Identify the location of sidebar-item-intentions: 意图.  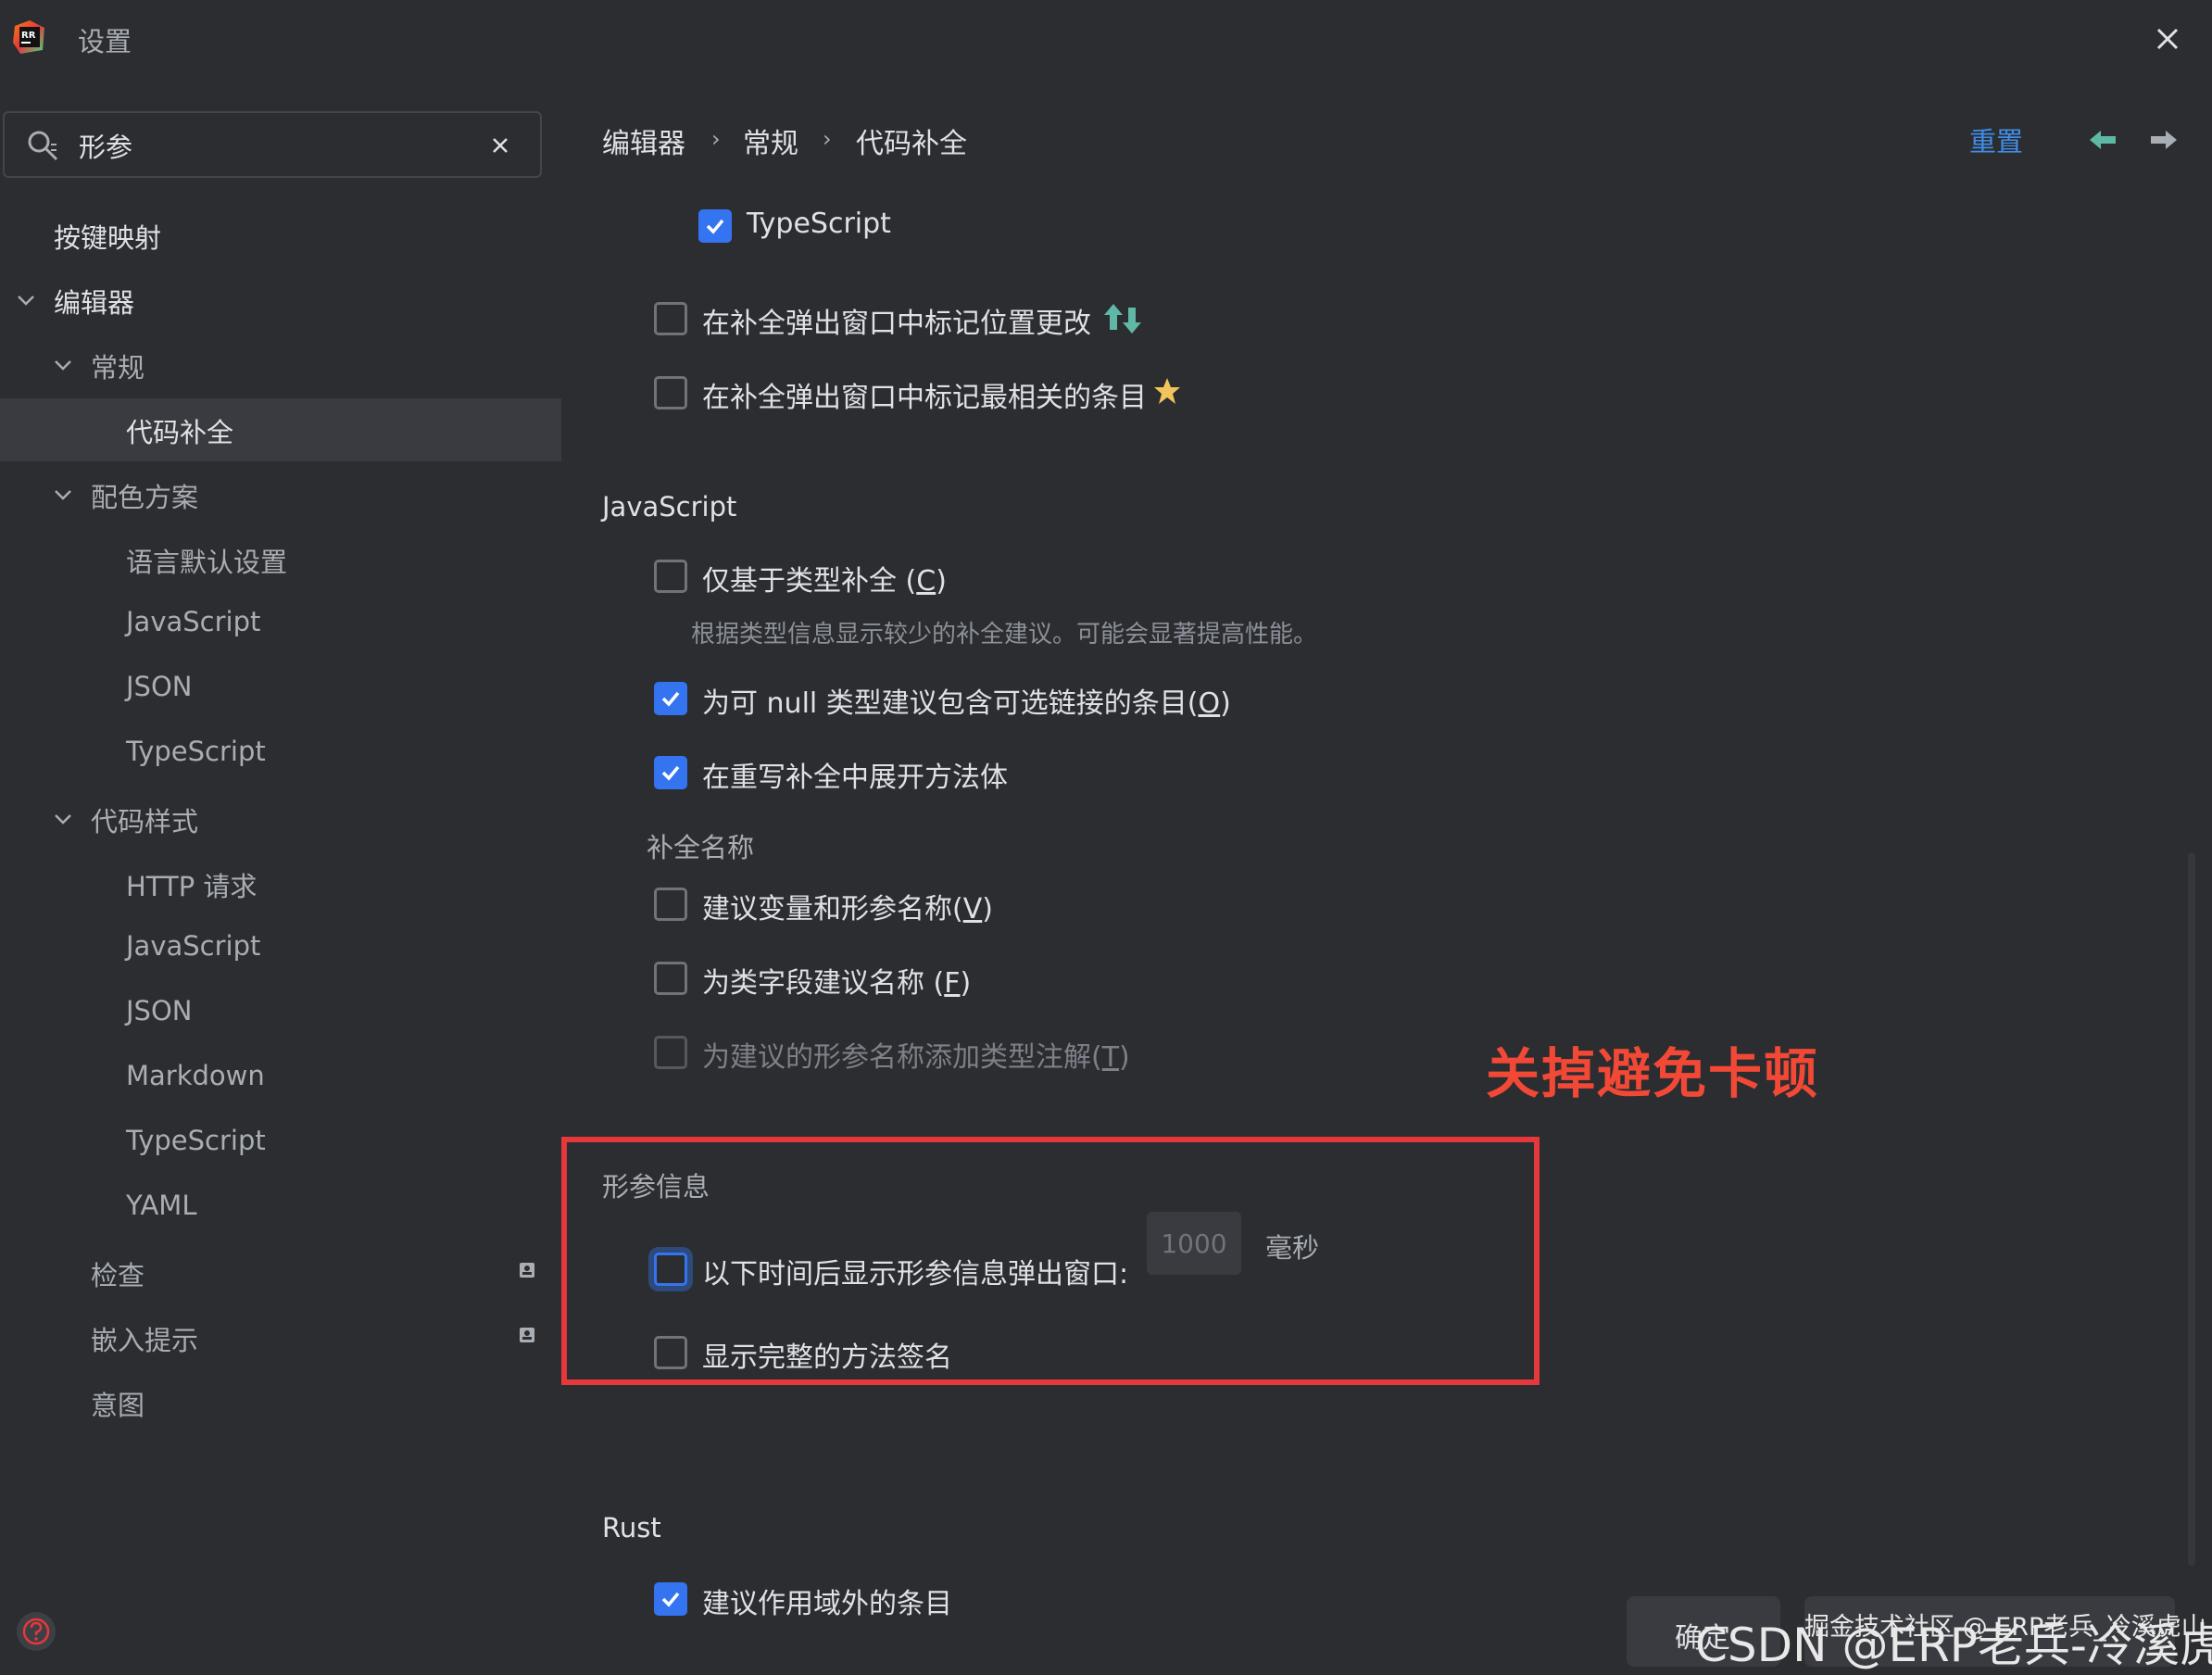
(280, 1403).